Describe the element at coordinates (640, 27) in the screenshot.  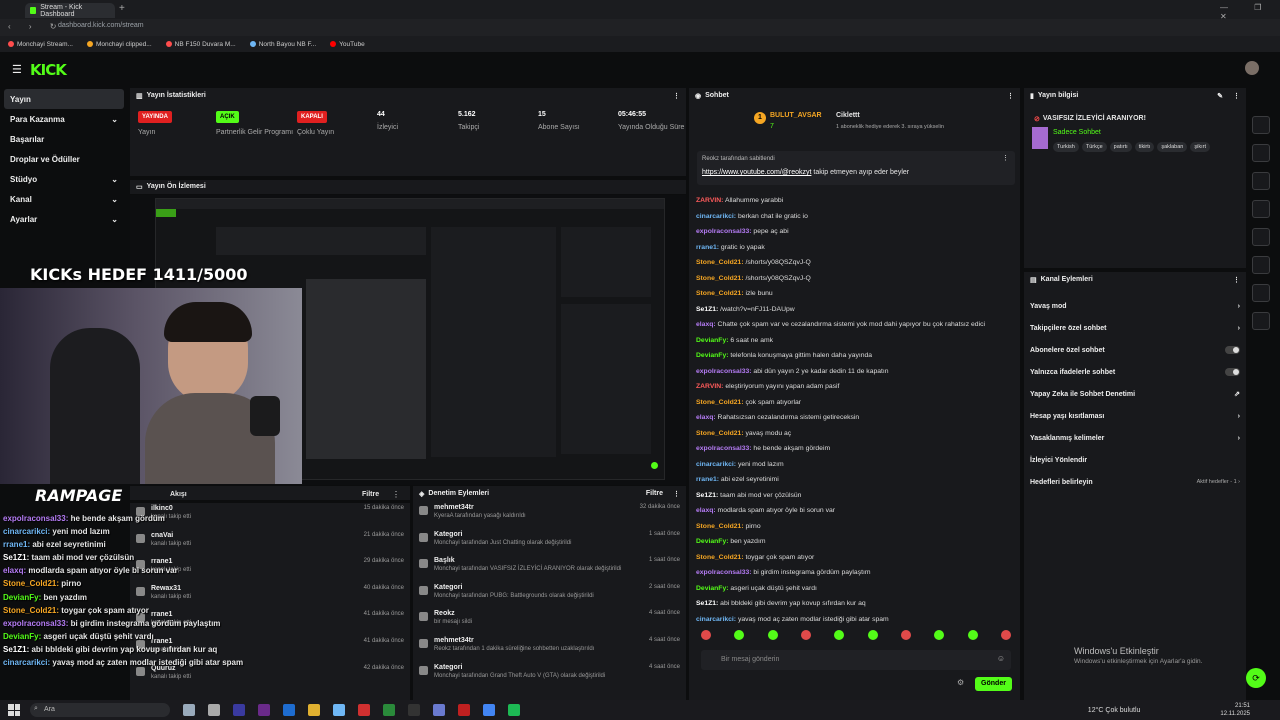
I see `address-bar: ‹ › ↻ dashboard.kick.com/stream` at that location.